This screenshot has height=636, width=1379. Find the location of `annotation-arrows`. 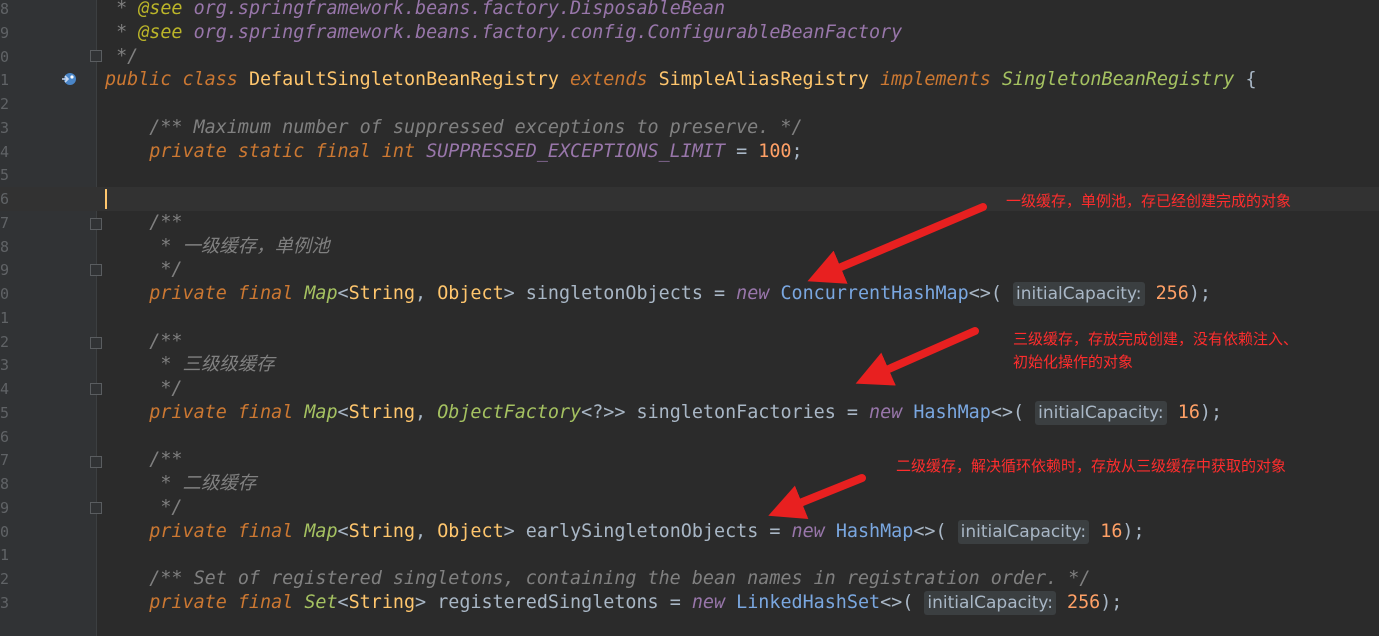

annotation-arrows is located at coordinates (877, 361).